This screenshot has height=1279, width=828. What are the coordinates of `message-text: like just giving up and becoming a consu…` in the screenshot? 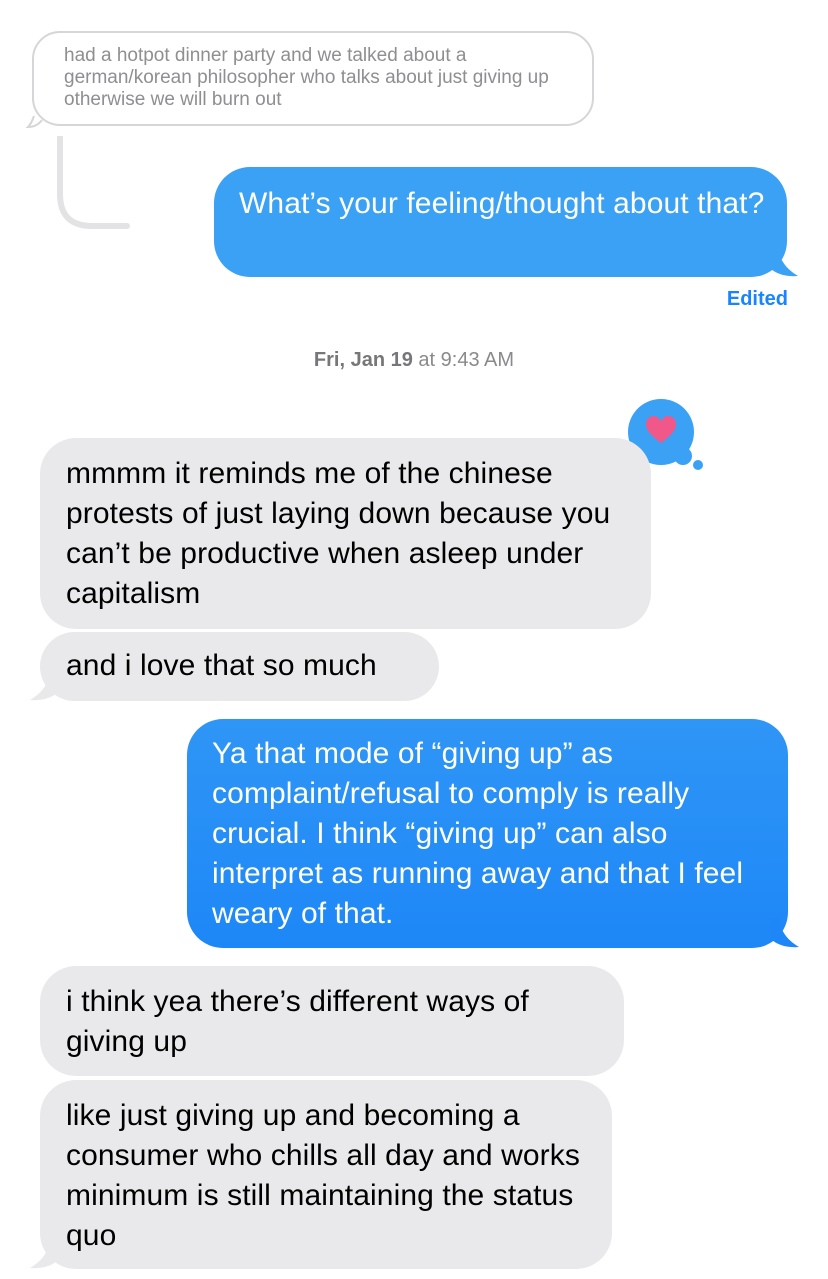 It's located at (323, 1175).